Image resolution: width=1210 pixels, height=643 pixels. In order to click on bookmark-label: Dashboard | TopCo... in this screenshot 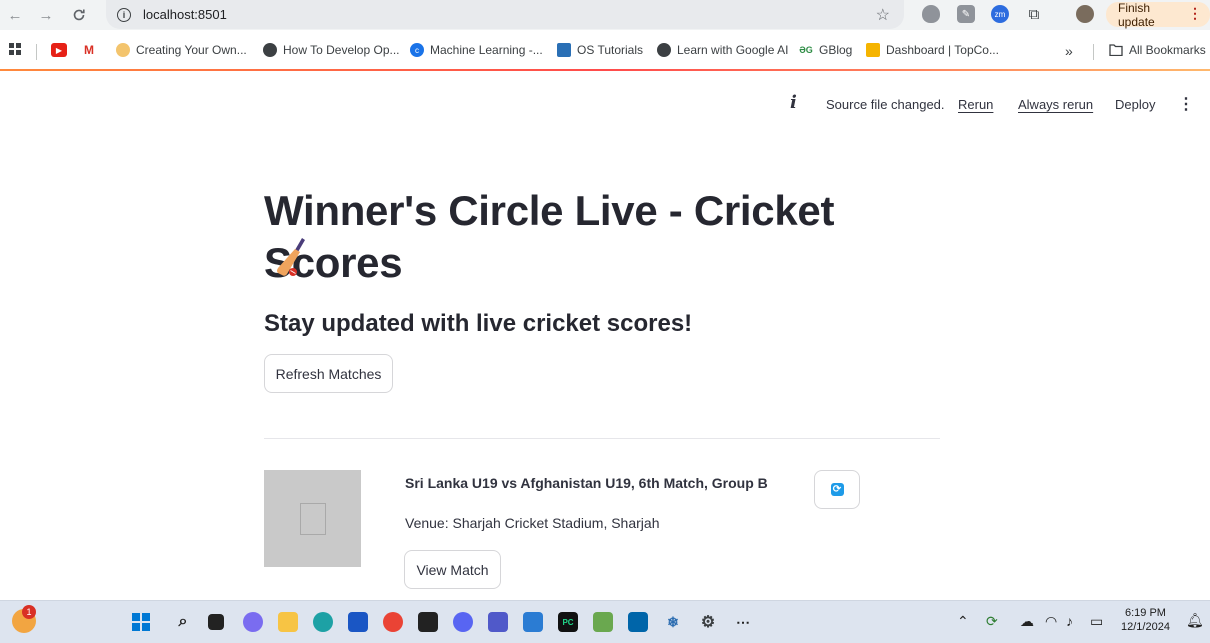, I will do `click(942, 50)`.